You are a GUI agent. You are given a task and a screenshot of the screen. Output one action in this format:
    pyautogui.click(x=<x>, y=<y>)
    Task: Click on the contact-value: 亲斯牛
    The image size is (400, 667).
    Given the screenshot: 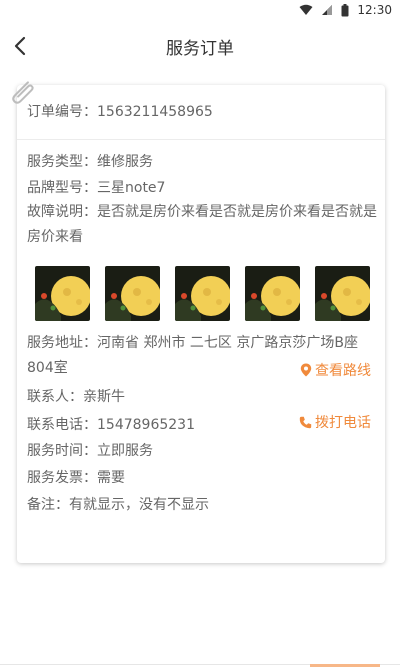 What is the action you would take?
    pyautogui.click(x=104, y=397)
    